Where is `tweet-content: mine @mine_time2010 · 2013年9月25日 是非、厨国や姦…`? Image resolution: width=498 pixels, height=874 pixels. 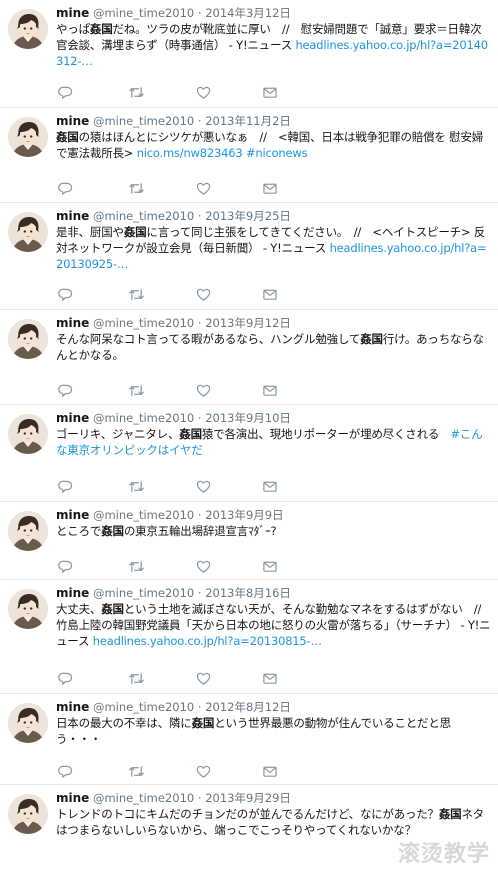
tweet-content: mine @mine_time2010 · 2013年9月25日 是非、厨国や姦… is located at coordinates (274, 240).